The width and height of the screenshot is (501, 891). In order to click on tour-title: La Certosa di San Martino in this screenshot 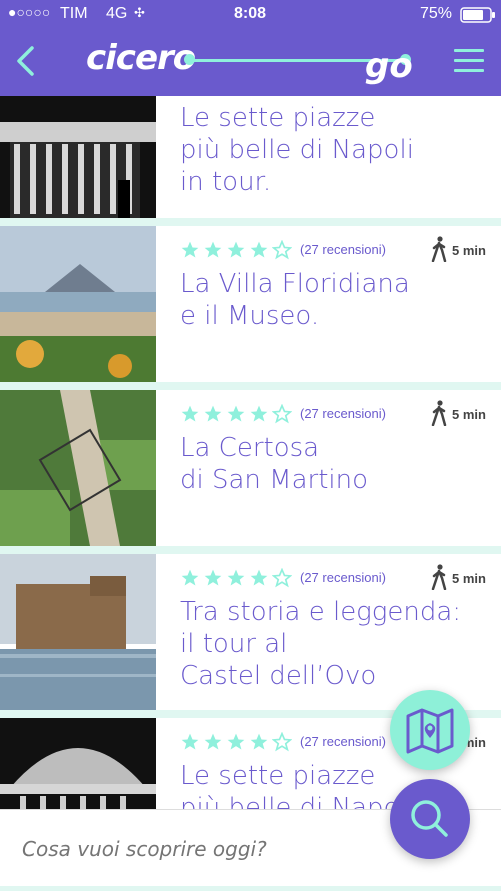, I will do `click(335, 464)`.